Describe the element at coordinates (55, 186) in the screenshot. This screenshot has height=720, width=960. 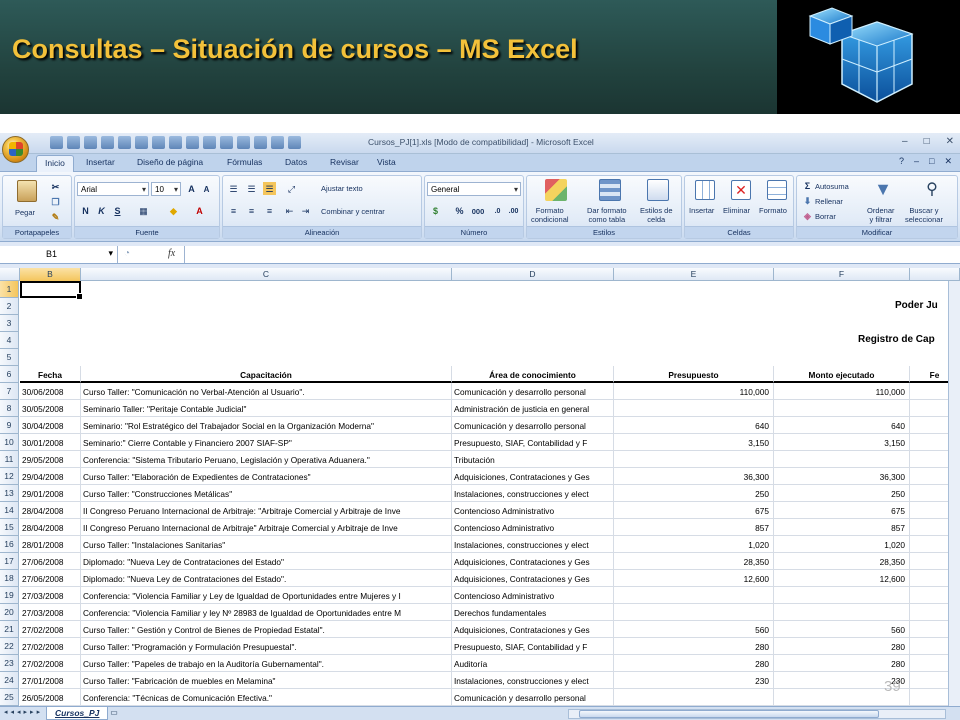
I see `cut-icon: ✂` at that location.